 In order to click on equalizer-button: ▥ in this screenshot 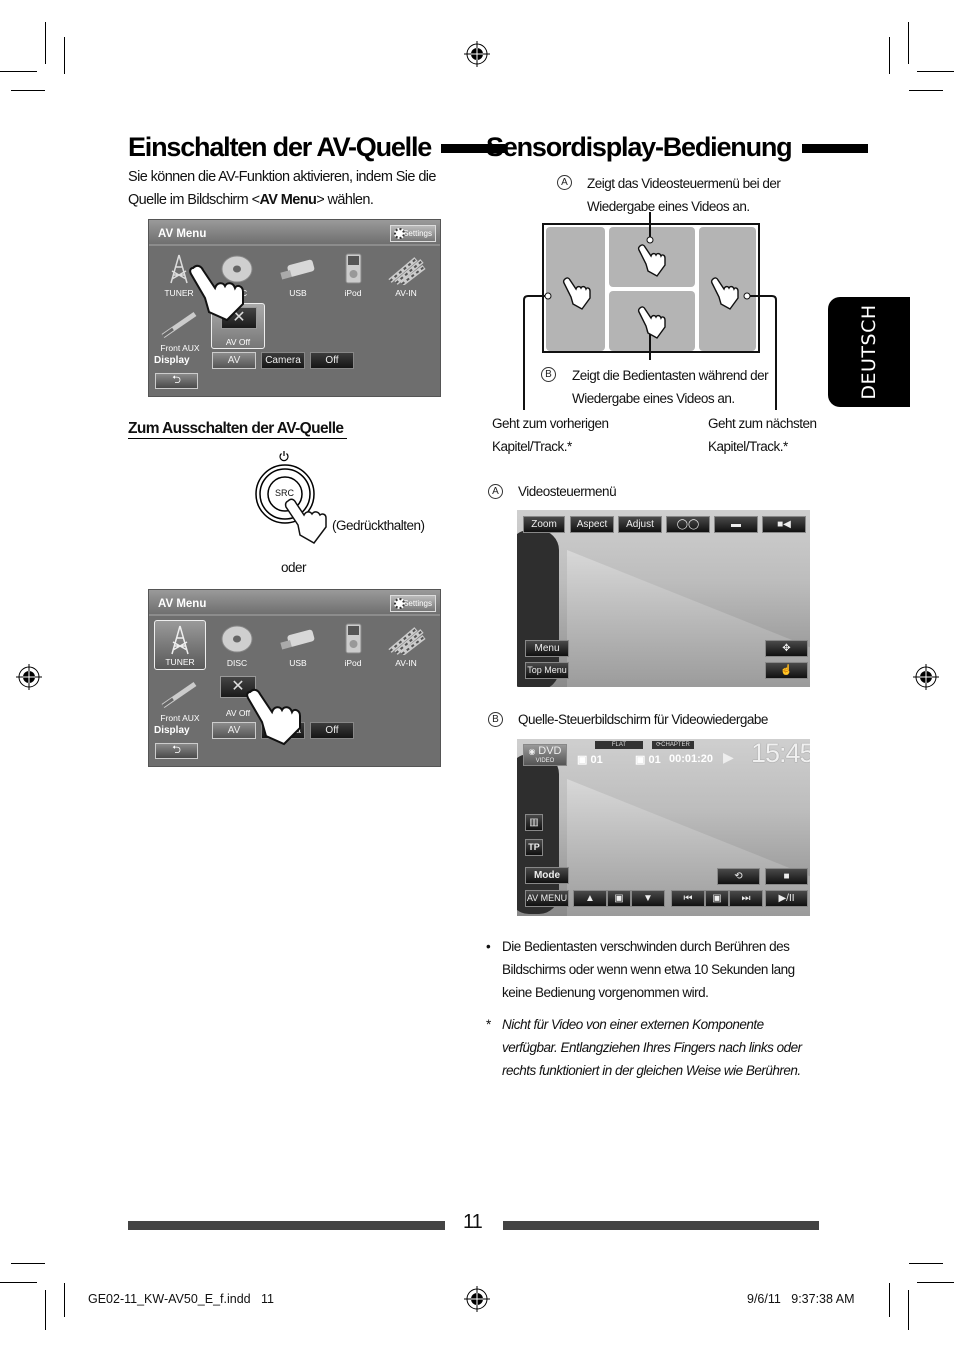, I will do `click(534, 822)`.